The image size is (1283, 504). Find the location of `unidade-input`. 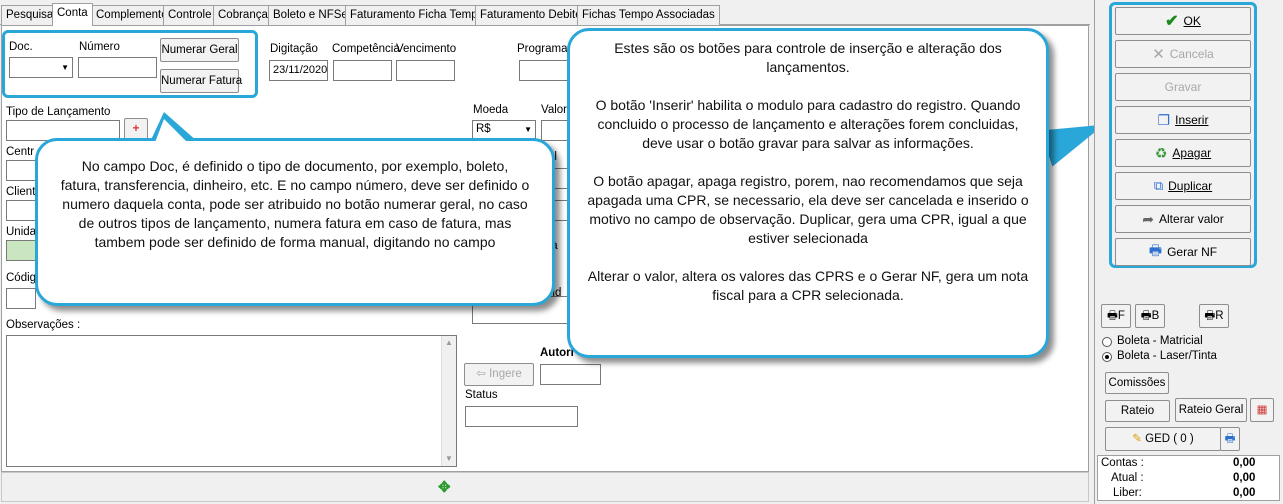

unidade-input is located at coordinates (21, 250).